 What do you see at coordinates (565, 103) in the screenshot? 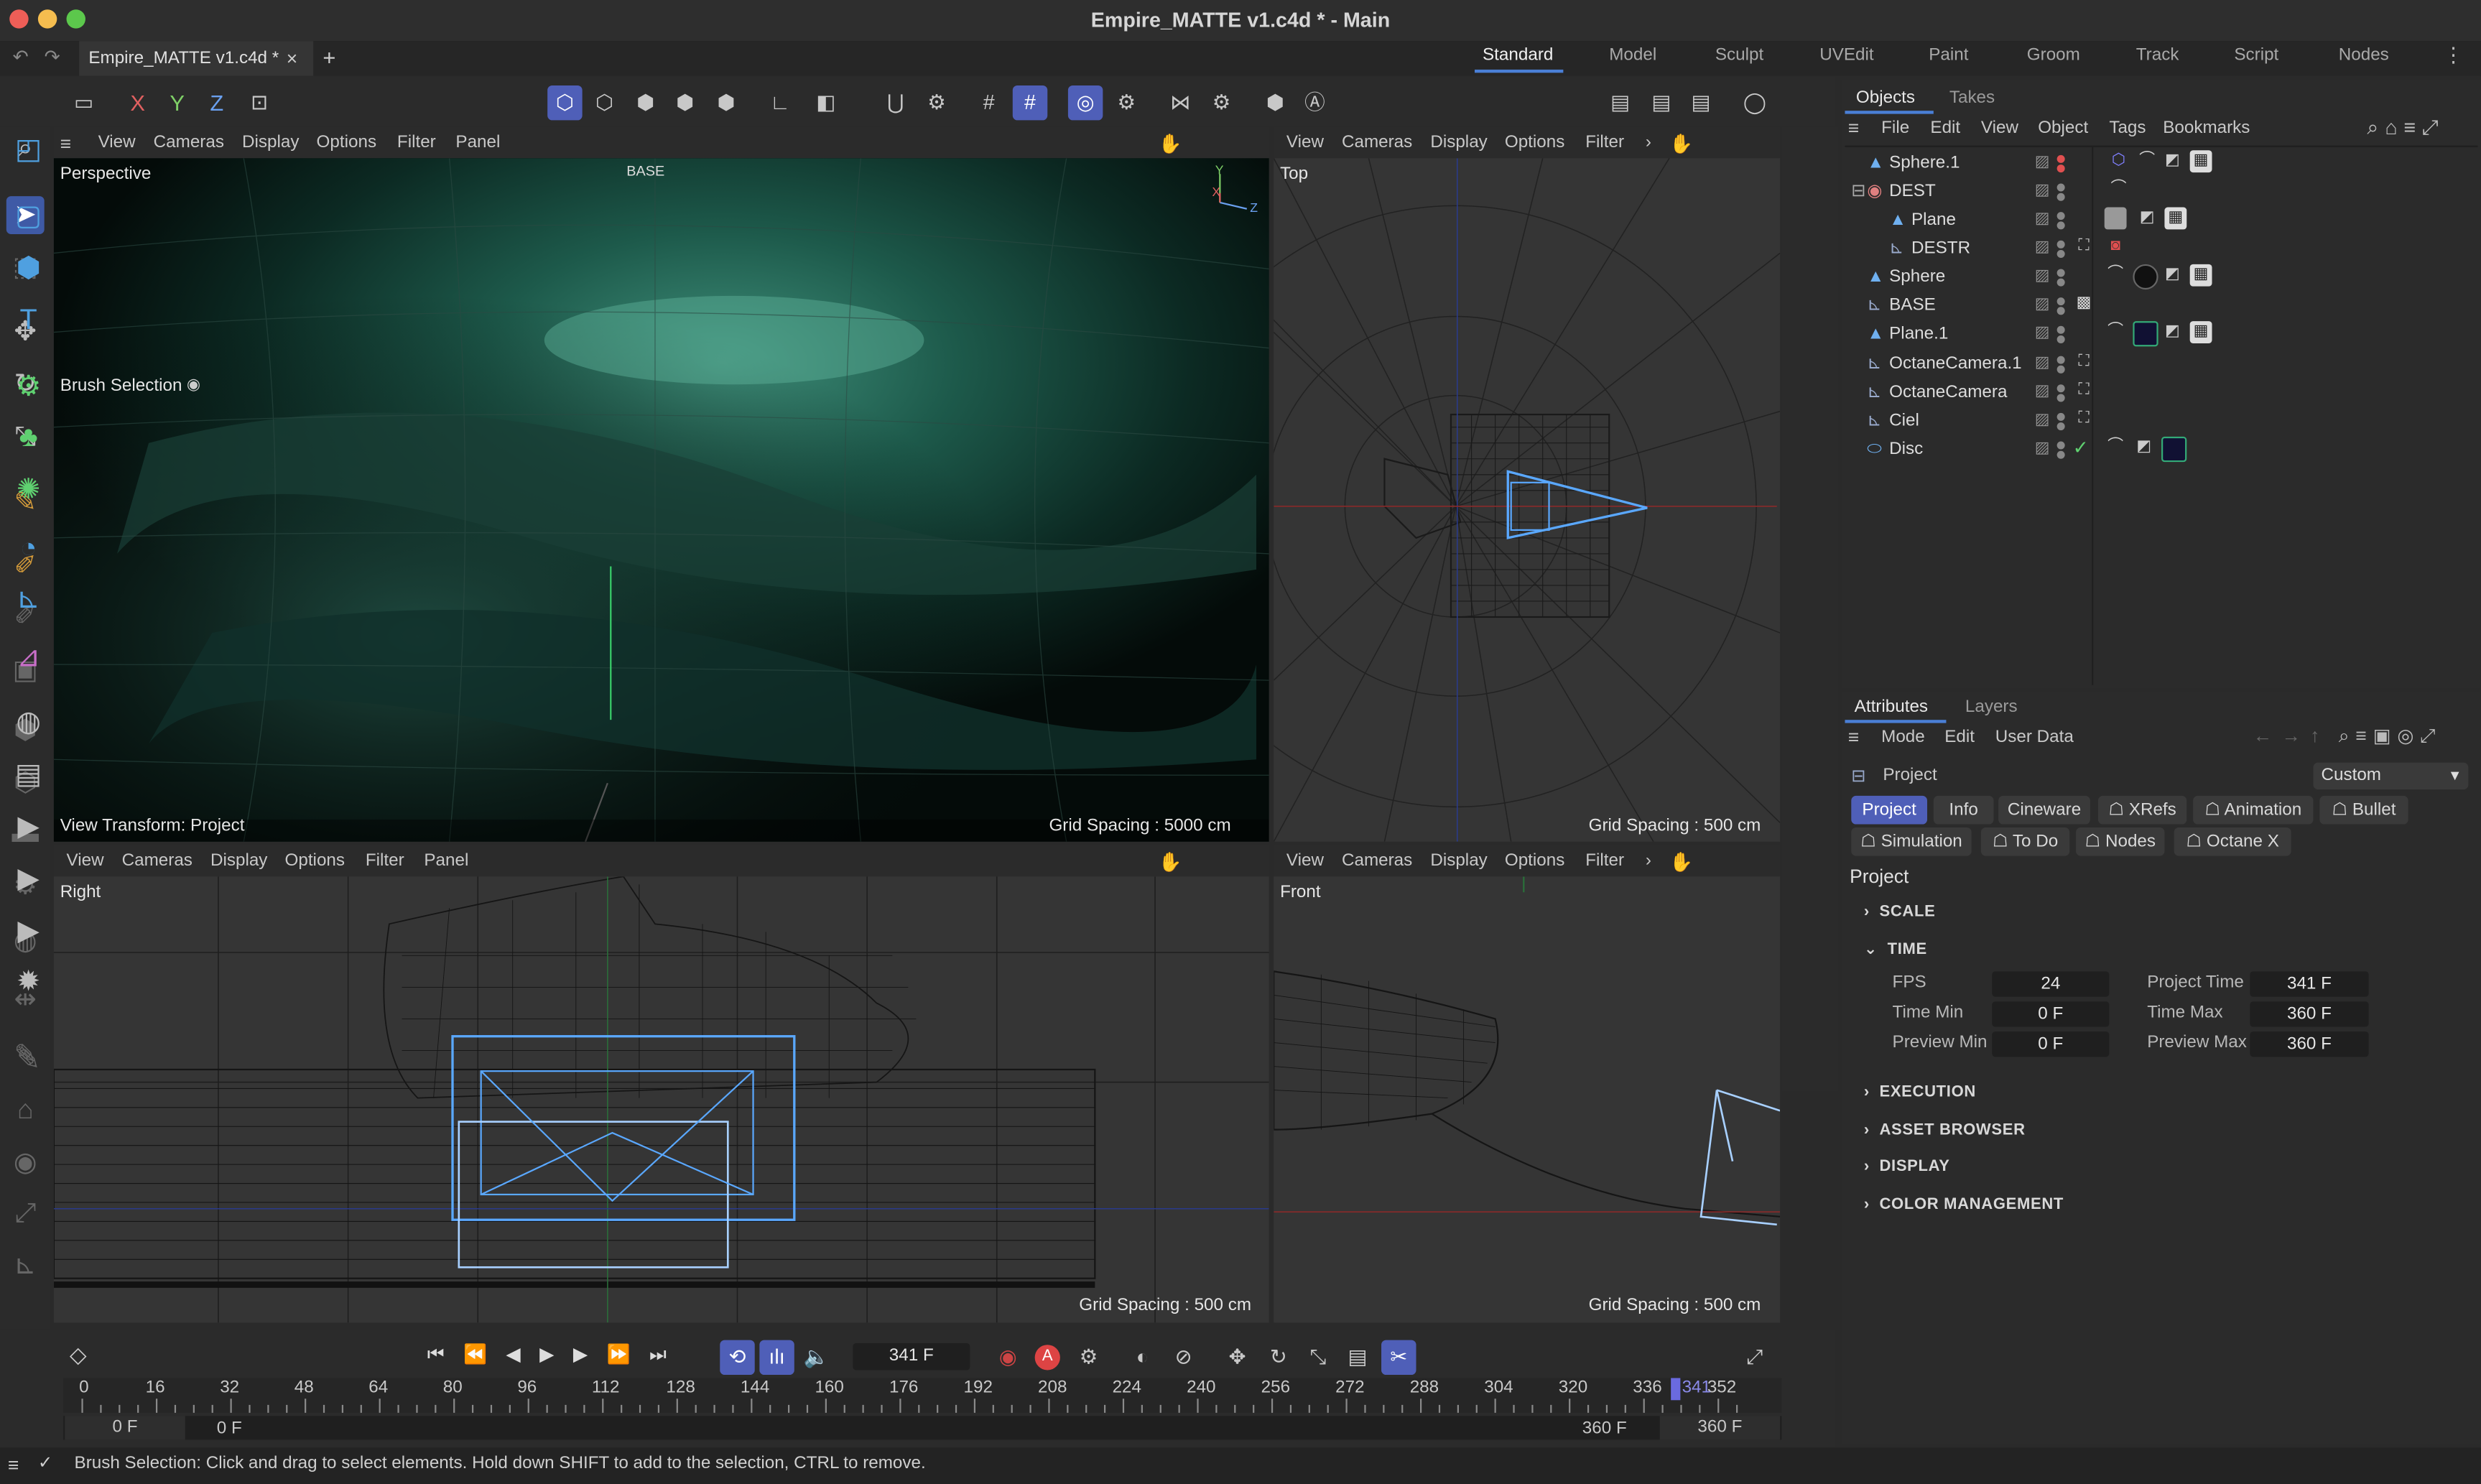
I see `model-mode-icon: ⬡` at bounding box center [565, 103].